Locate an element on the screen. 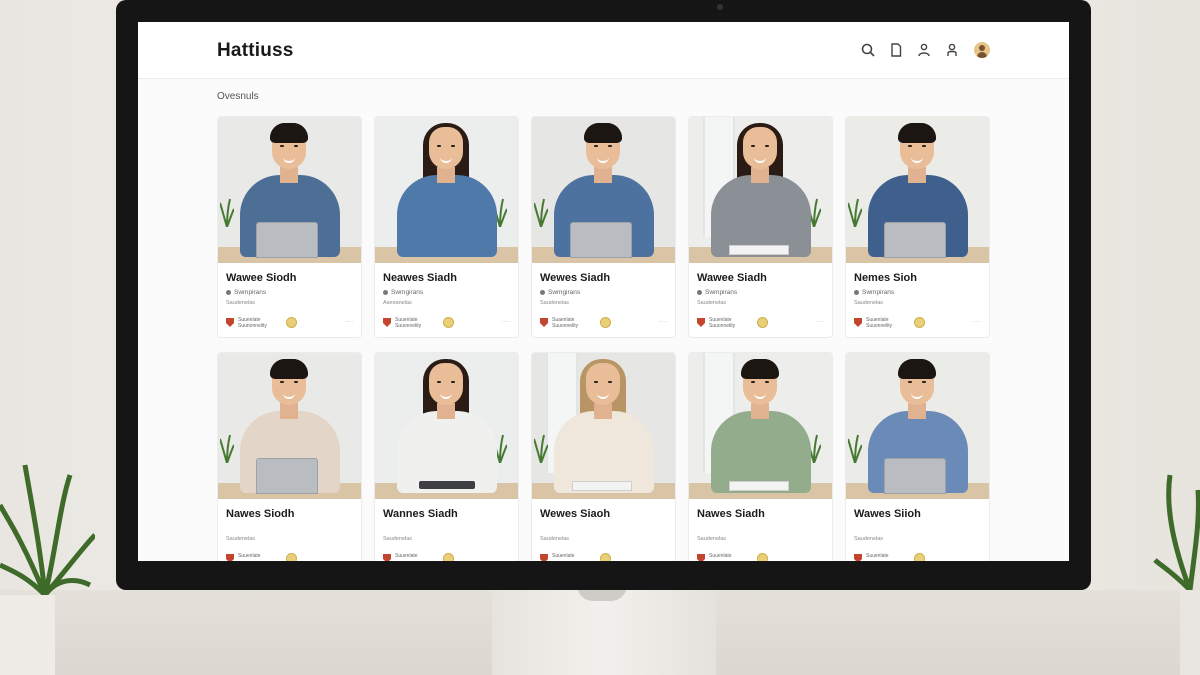 Image resolution: width=1200 pixels, height=675 pixels. document-icon is located at coordinates (896, 50).